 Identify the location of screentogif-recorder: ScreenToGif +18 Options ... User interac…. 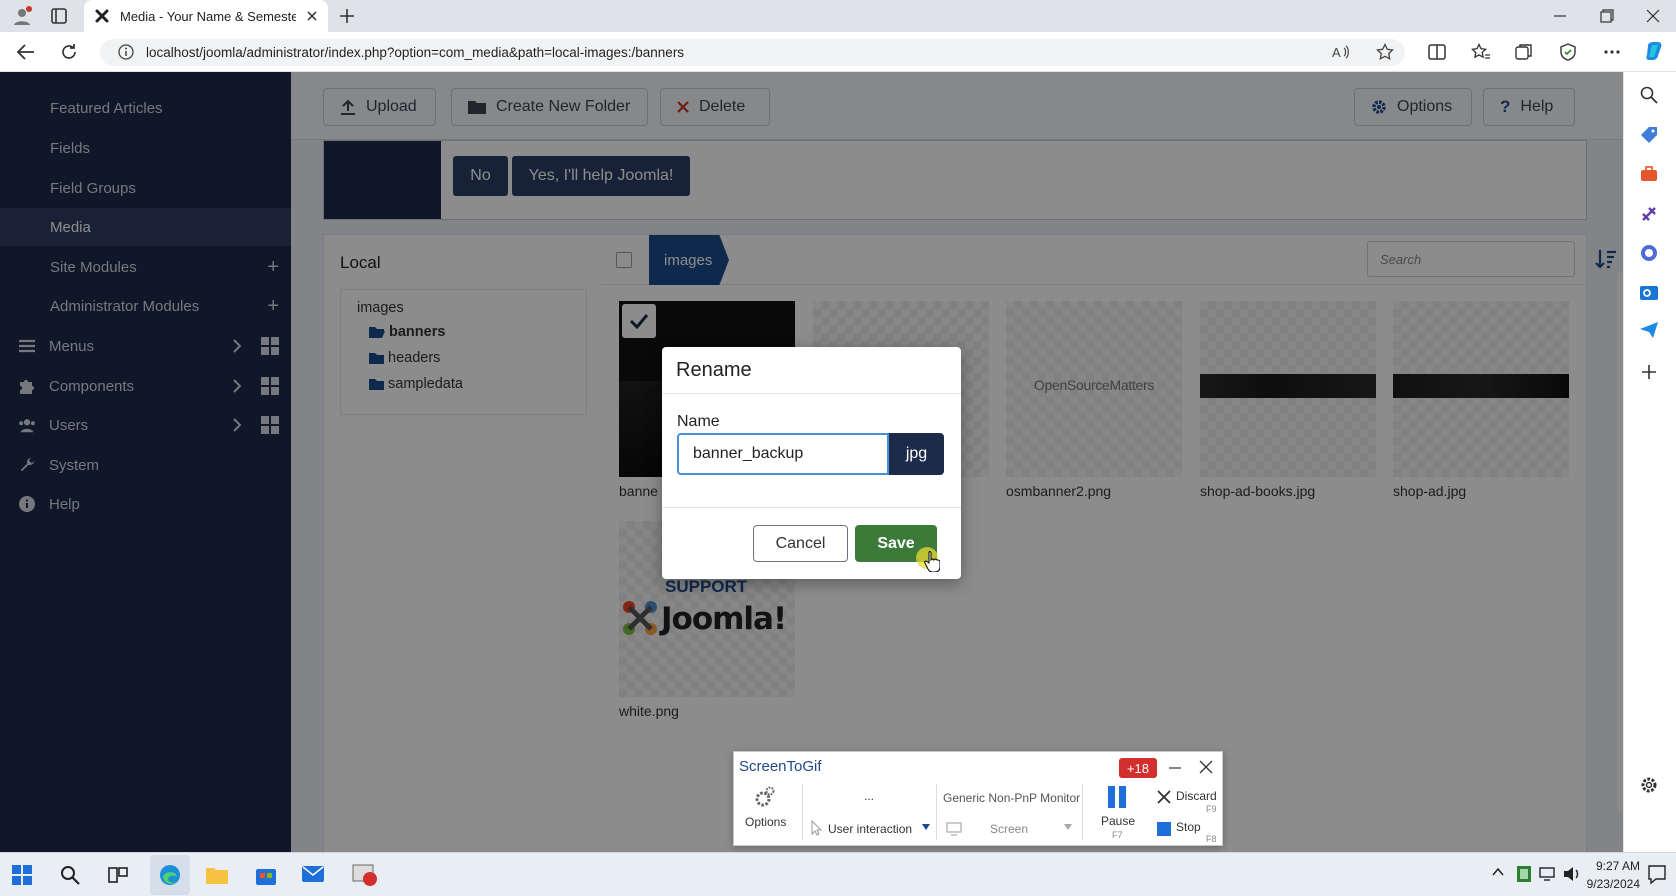
(978, 798).